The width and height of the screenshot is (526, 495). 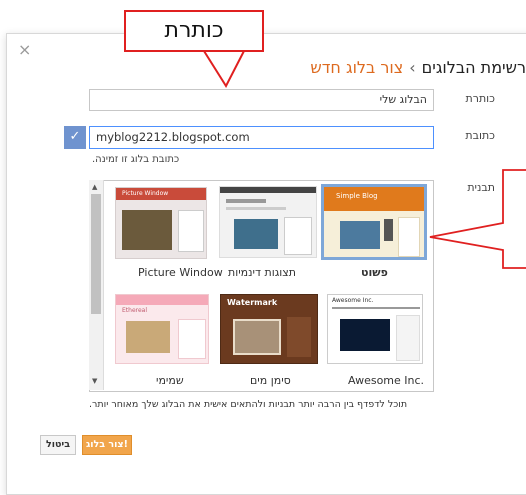 What do you see at coordinates (252, 302) in the screenshot?
I see `thumb-header-title: Watermark` at bounding box center [252, 302].